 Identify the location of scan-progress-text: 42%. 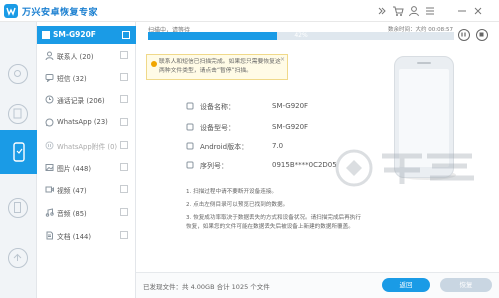
(301, 35).